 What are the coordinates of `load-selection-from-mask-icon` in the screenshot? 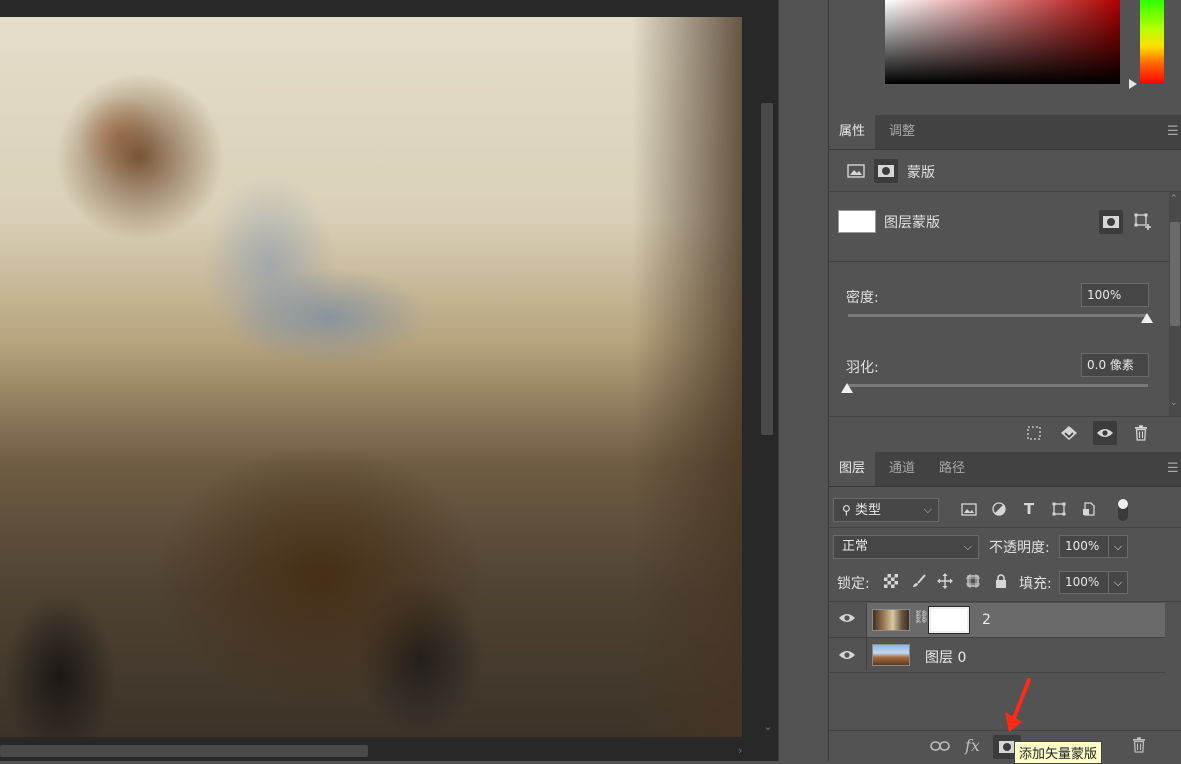 It's located at (1034, 433).